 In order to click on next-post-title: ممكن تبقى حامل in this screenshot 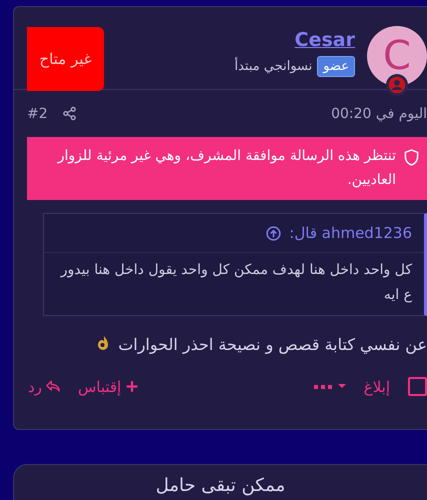, I will do `click(221, 486)`.